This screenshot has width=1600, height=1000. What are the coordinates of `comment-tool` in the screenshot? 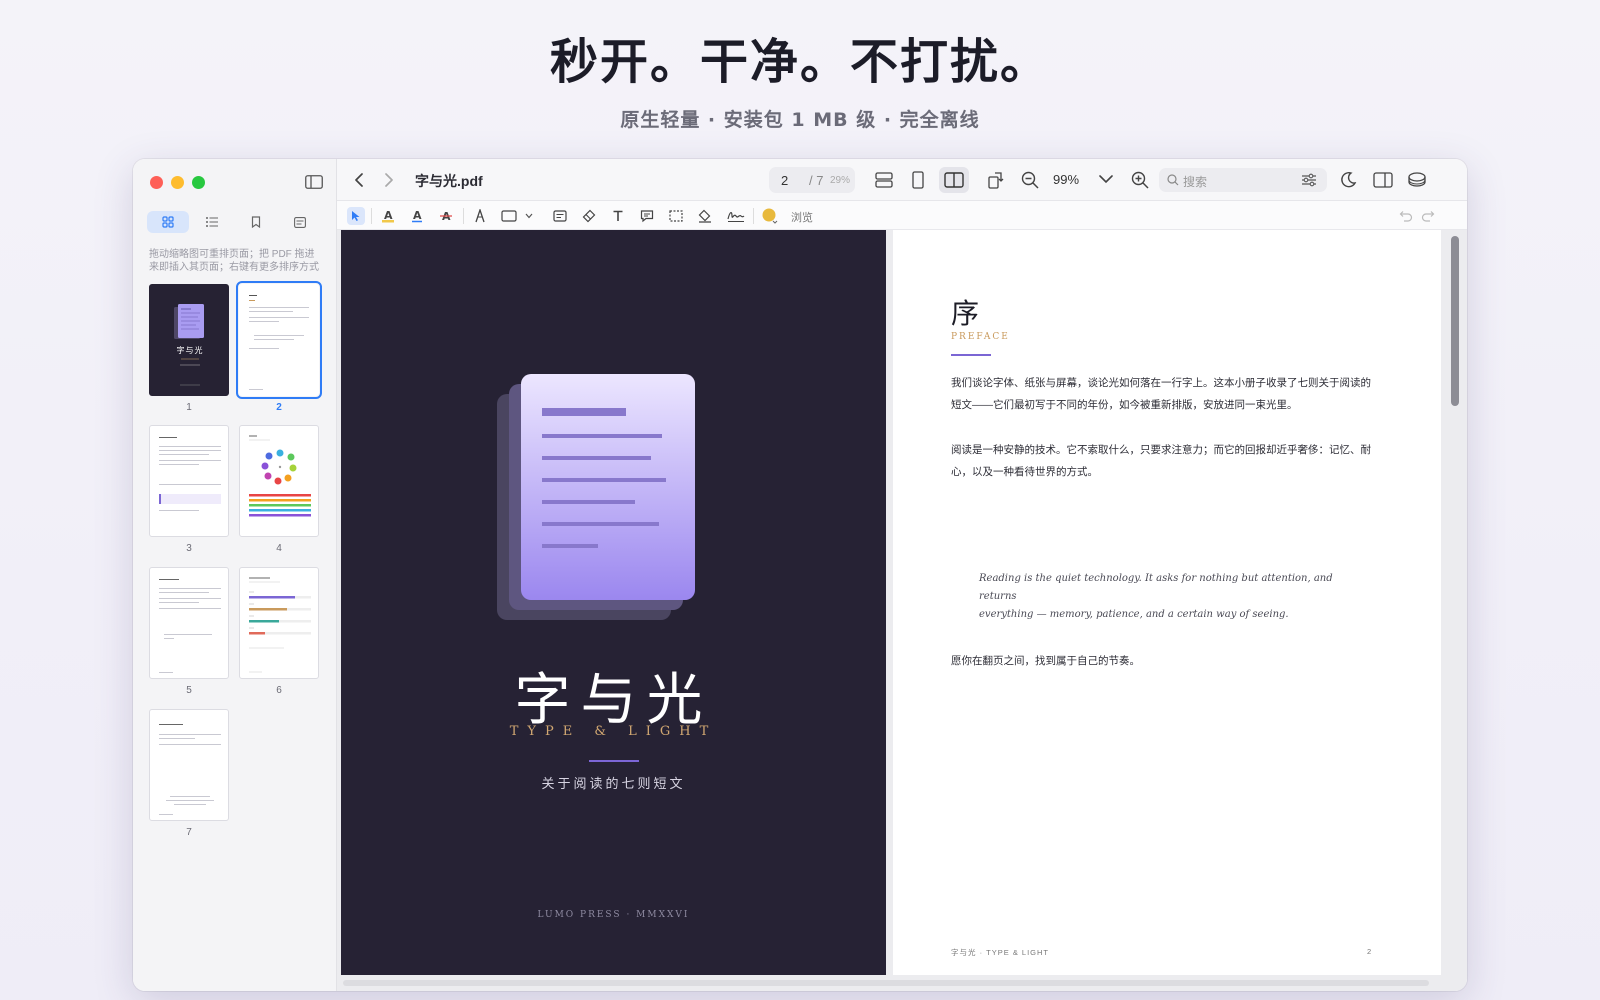 It's located at (647, 216).